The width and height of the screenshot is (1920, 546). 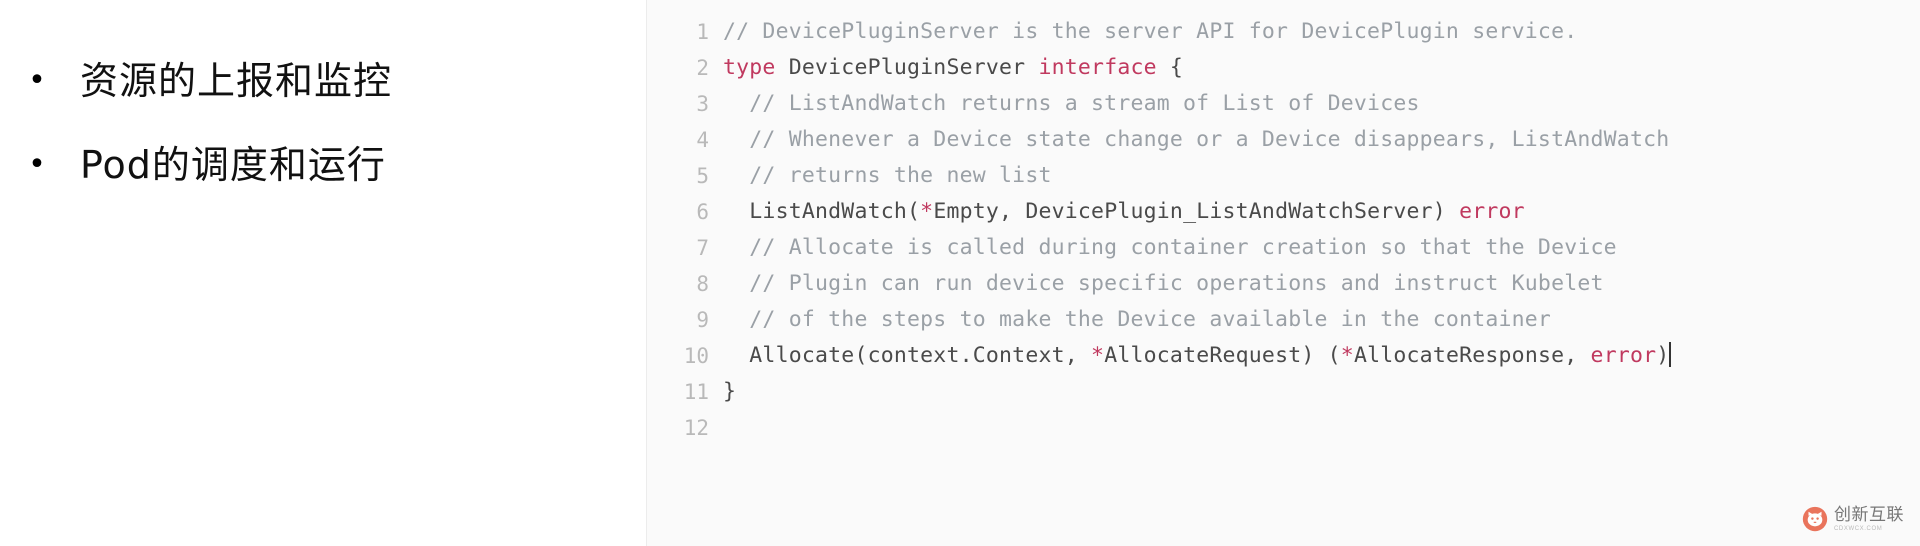 I want to click on cat-logo-icon, so click(x=1815, y=519).